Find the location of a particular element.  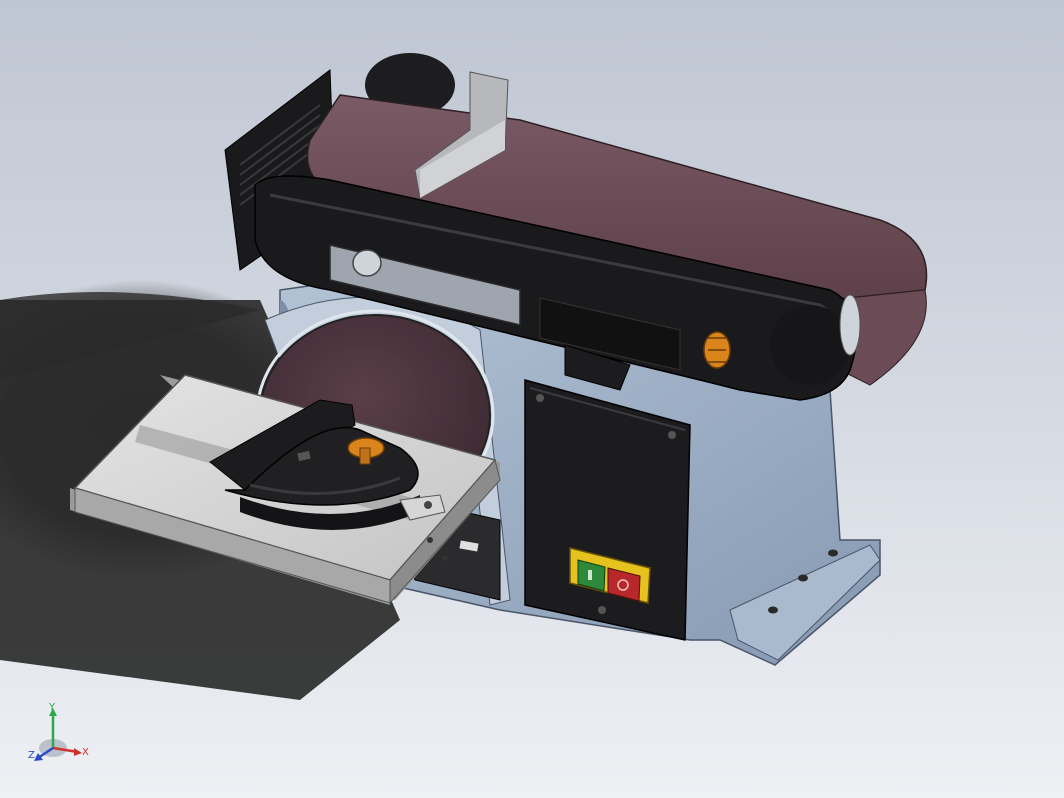

tension-knob is located at coordinates (717, 350).